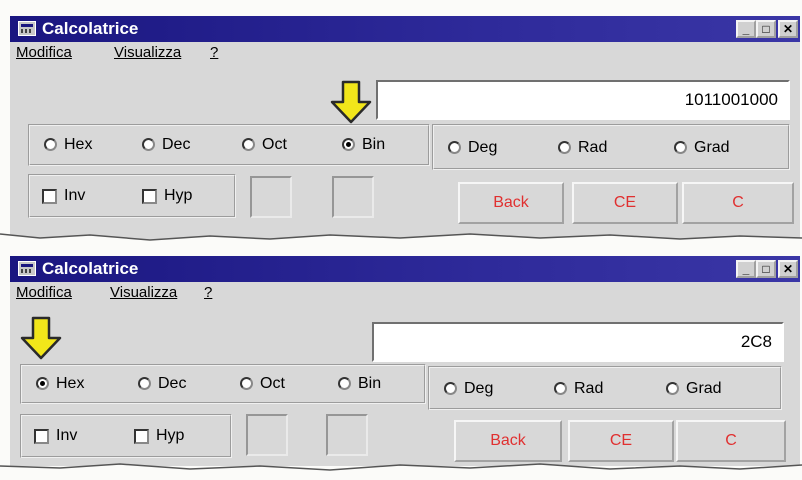  Describe the element at coordinates (511, 203) in the screenshot. I see `back-button: Back` at that location.